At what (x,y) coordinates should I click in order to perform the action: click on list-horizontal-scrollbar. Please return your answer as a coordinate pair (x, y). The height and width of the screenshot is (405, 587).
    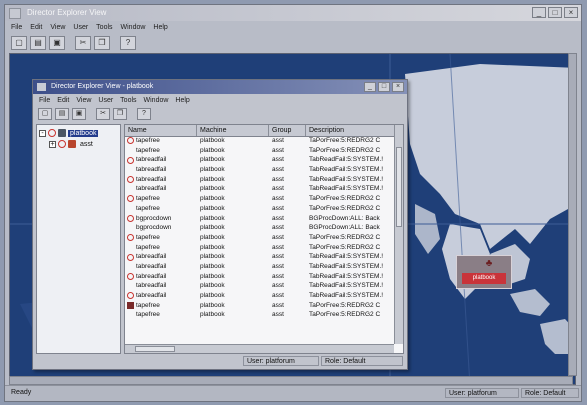
    Looking at the image, I should click on (259, 348).